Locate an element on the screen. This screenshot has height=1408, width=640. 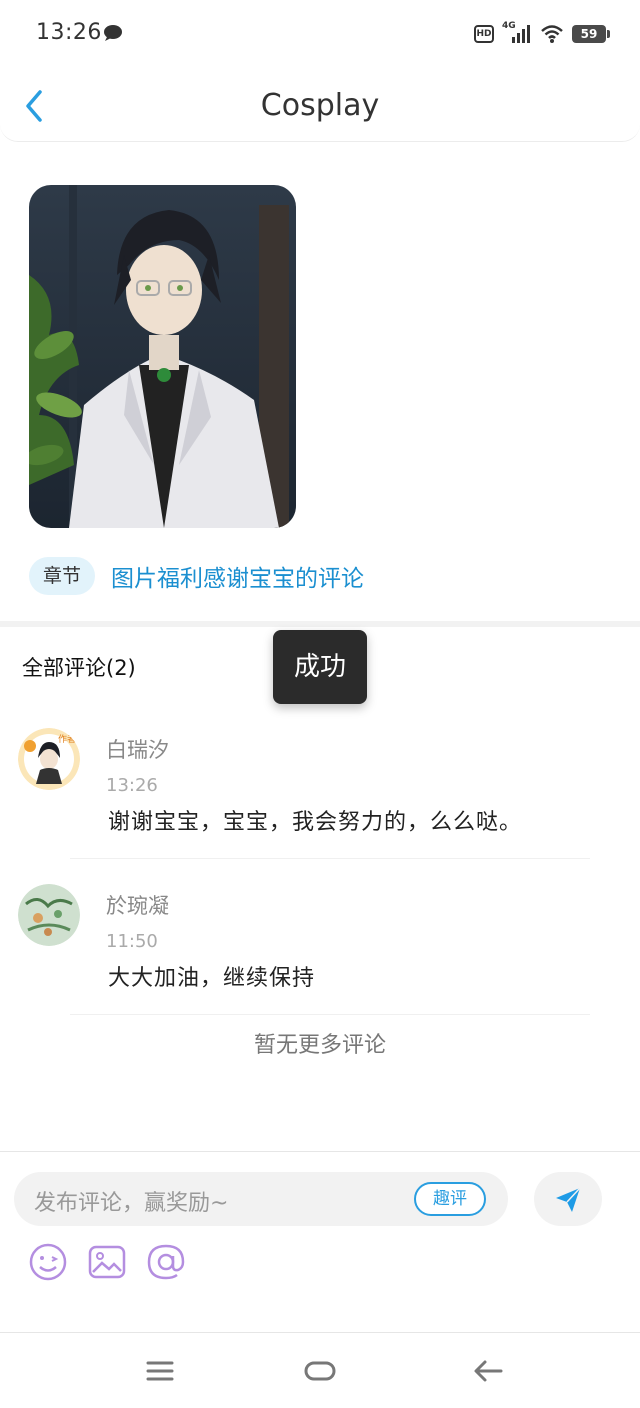
comment-author: 白瑞汐 is located at coordinates (137, 750).